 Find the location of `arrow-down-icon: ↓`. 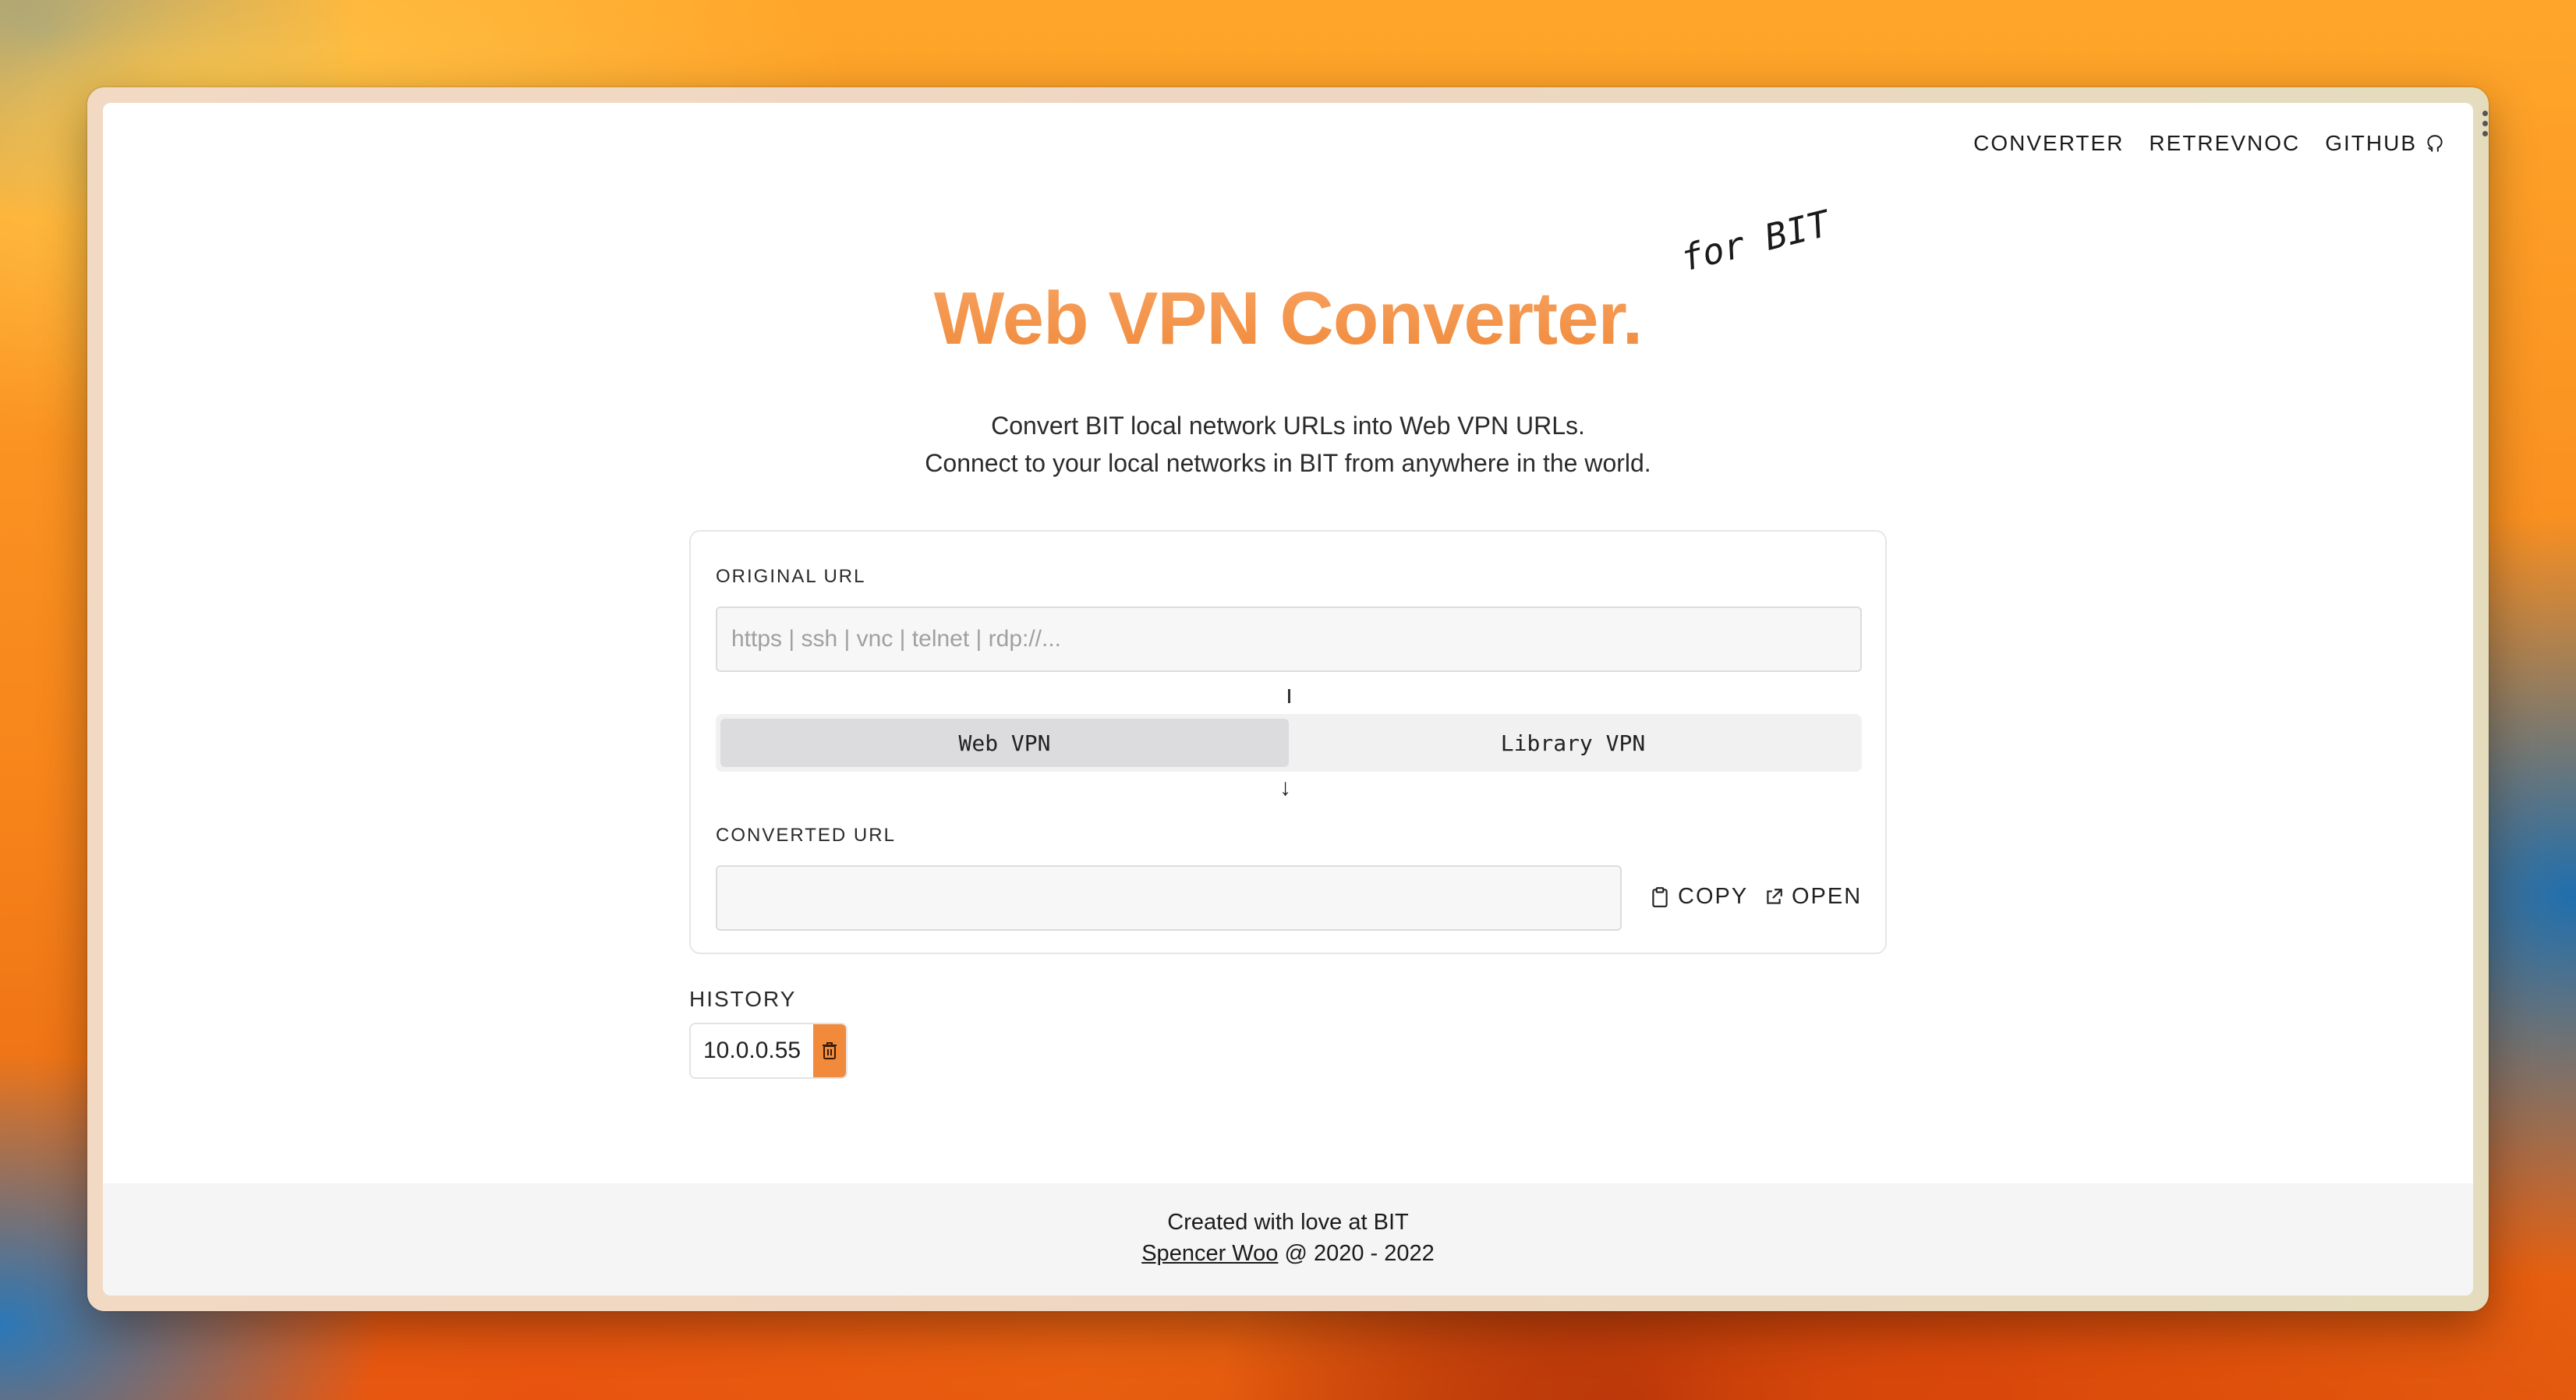

arrow-down-icon: ↓ is located at coordinates (1285, 788).